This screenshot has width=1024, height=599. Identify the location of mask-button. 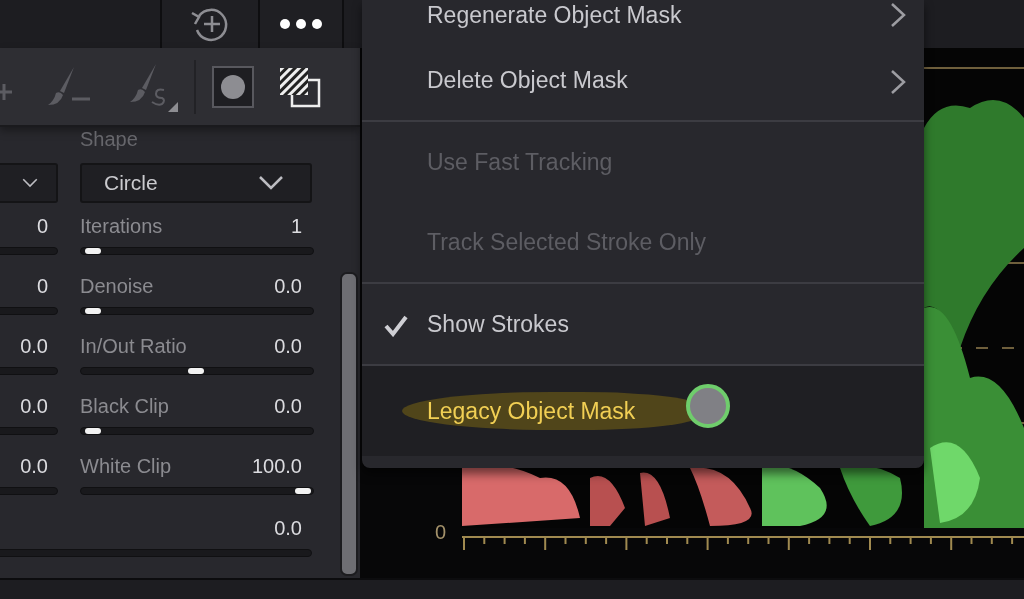
(233, 86).